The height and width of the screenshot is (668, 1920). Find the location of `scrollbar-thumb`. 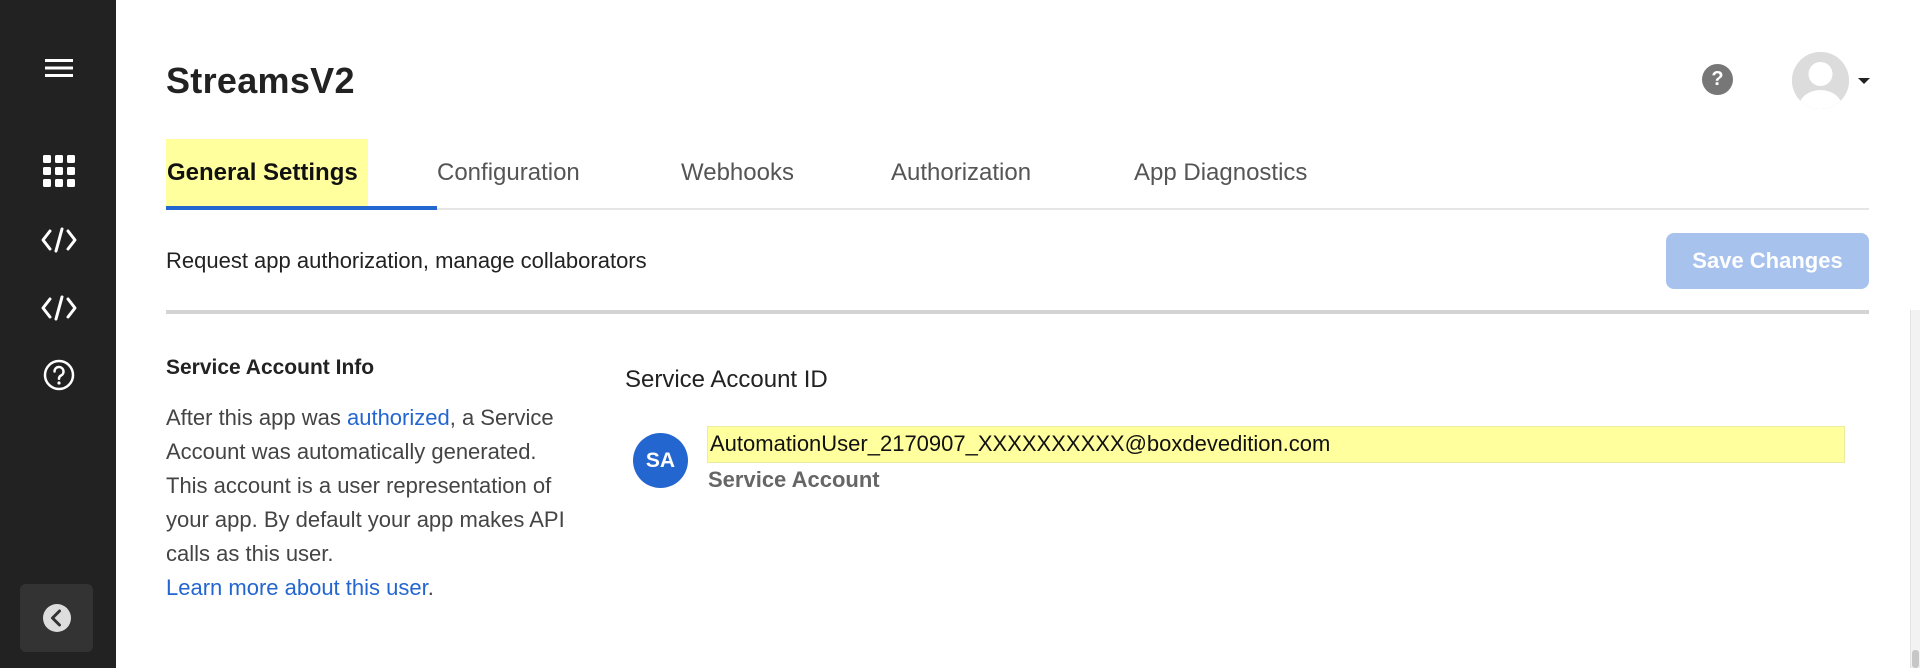

scrollbar-thumb is located at coordinates (1915, 659).